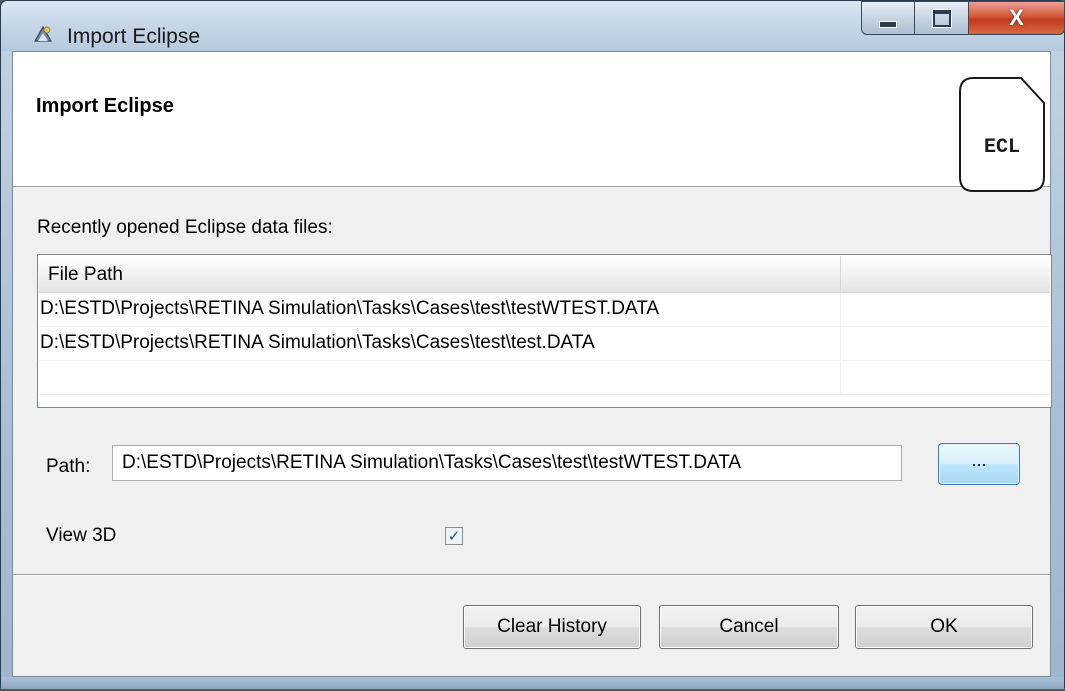  I want to click on title-bar: Import Eclipse X, so click(533, 26).